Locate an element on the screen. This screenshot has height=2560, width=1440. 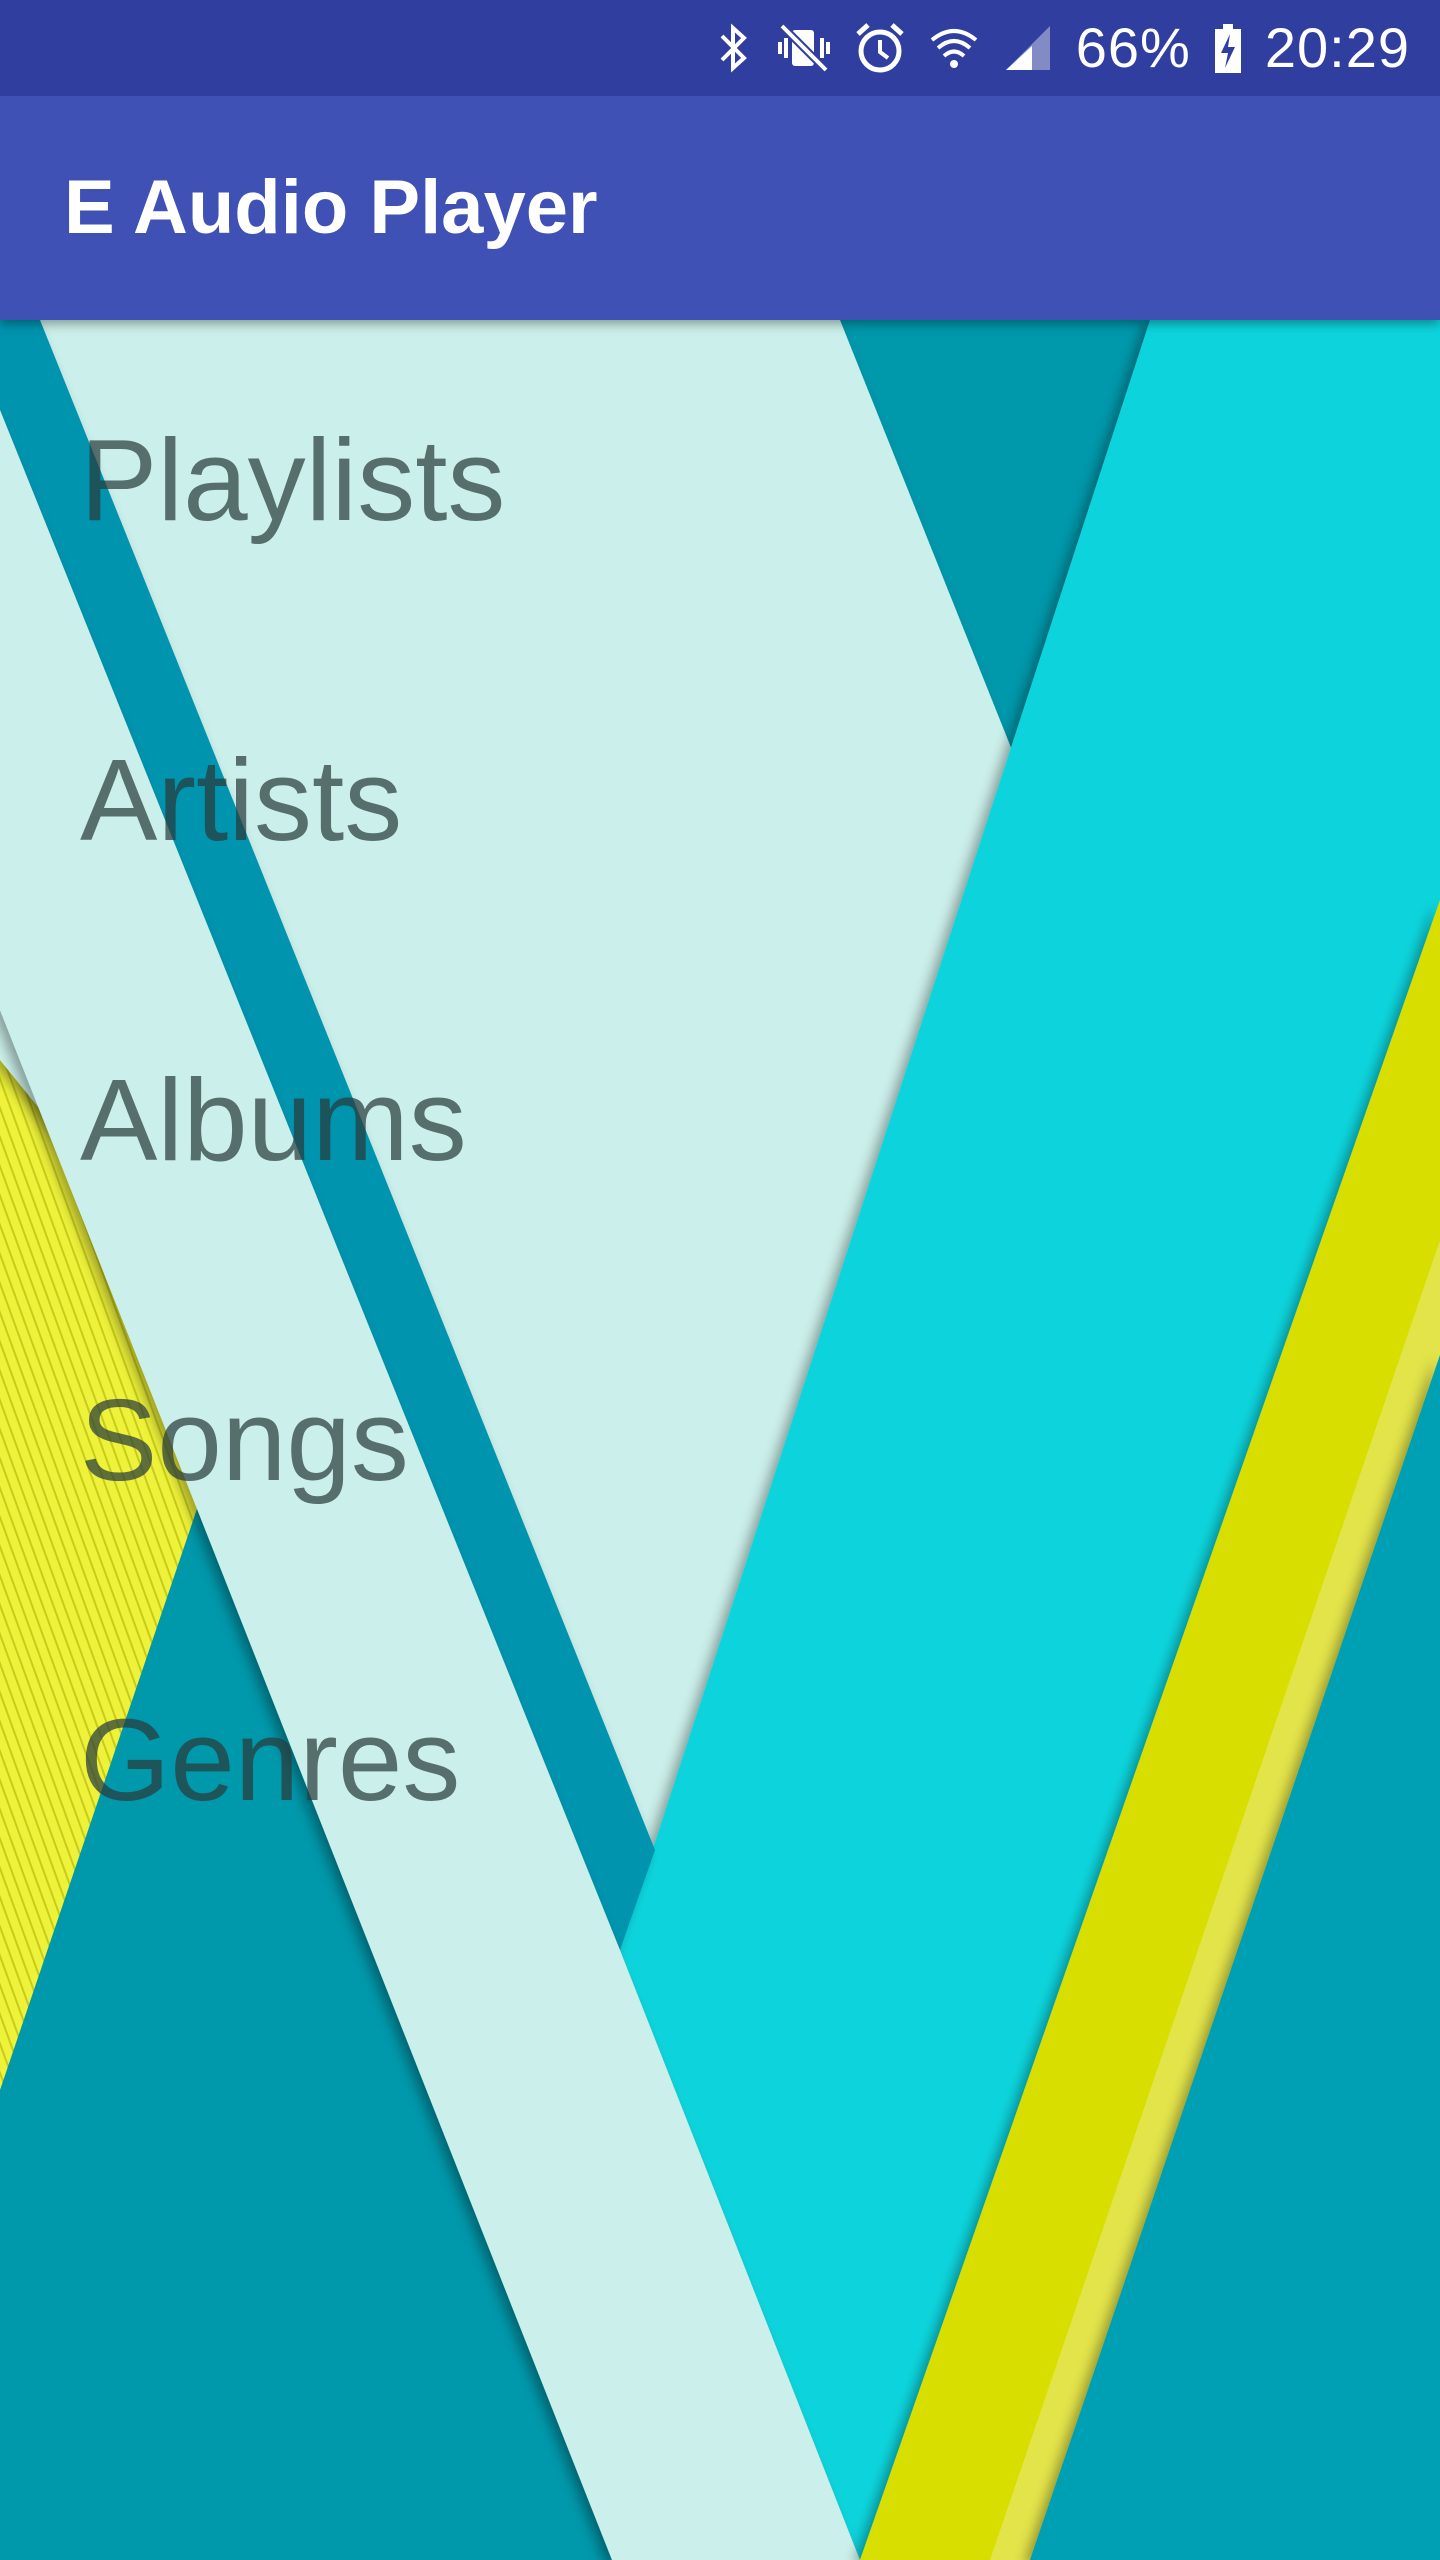
app-title: E Audio Player is located at coordinates (331, 207).